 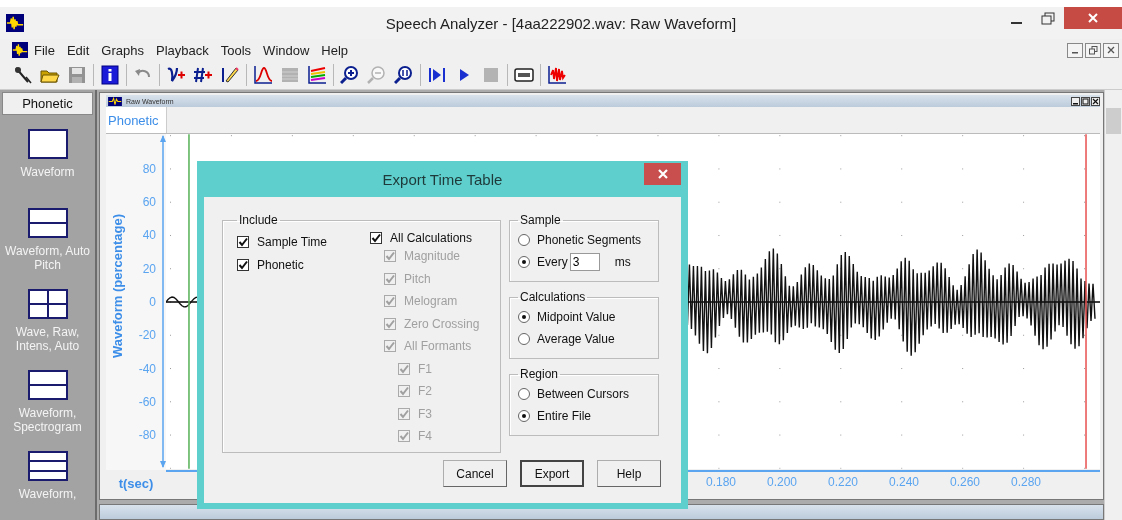 I want to click on maximize-icon, so click(x=1085, y=101).